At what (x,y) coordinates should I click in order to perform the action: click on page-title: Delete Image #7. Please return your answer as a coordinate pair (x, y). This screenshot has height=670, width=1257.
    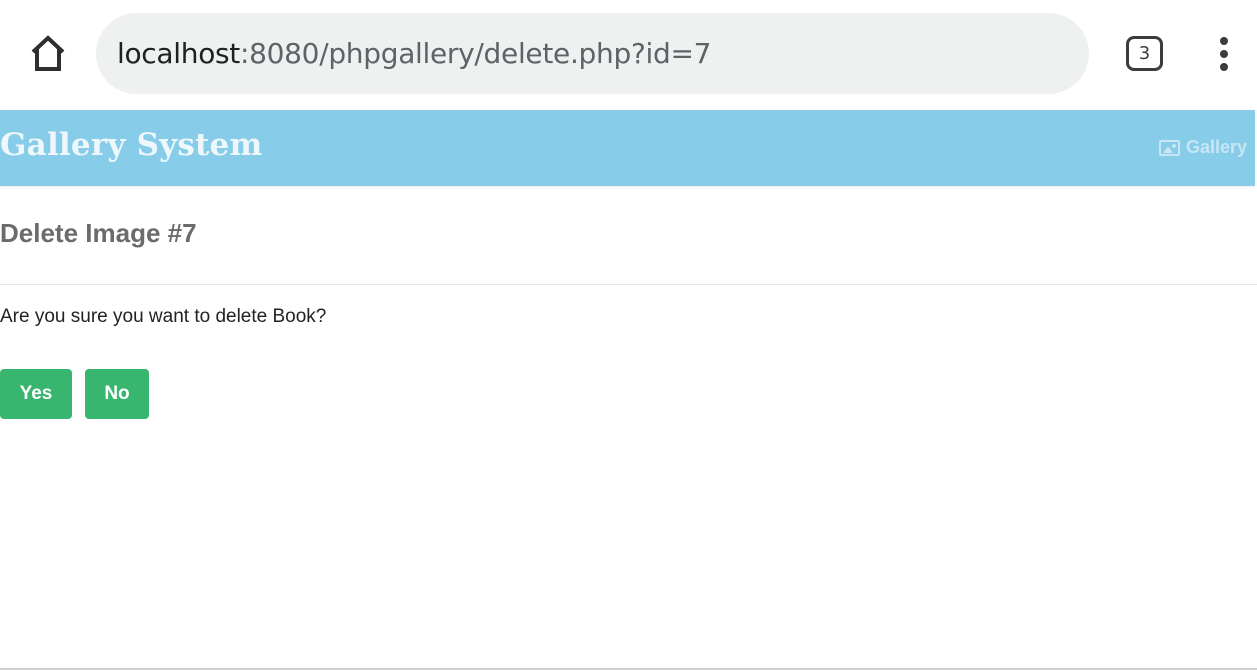
    Looking at the image, I should click on (98, 233).